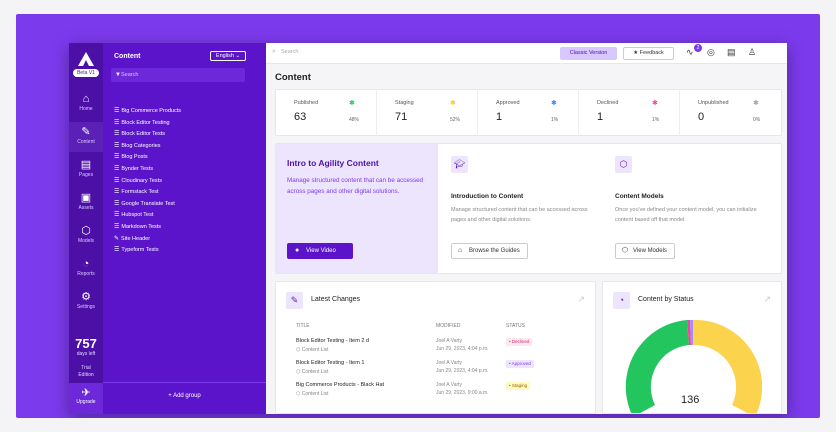  I want to click on sidebar-item-label: Typeform Tests, so click(140, 250).